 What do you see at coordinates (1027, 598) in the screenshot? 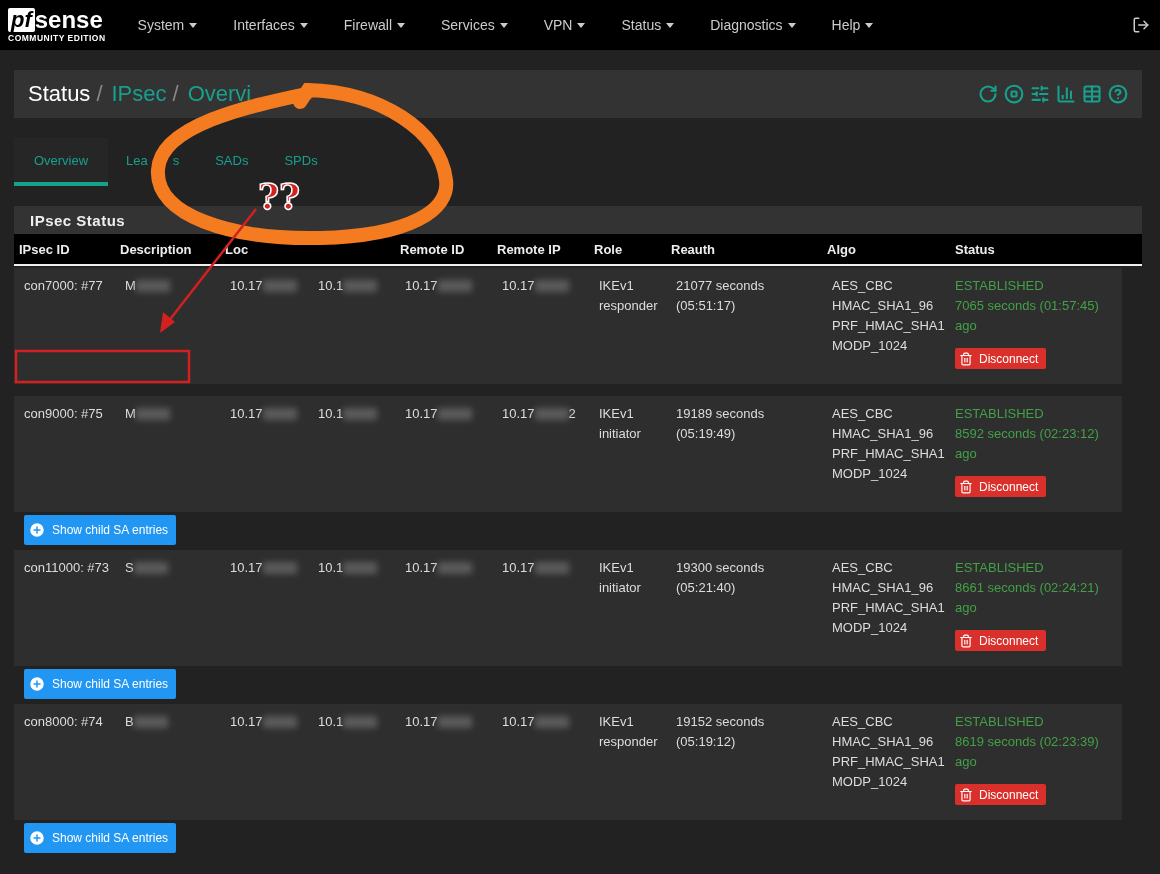
I see `established-time: 8661 seconds (02:24:21) ago` at bounding box center [1027, 598].